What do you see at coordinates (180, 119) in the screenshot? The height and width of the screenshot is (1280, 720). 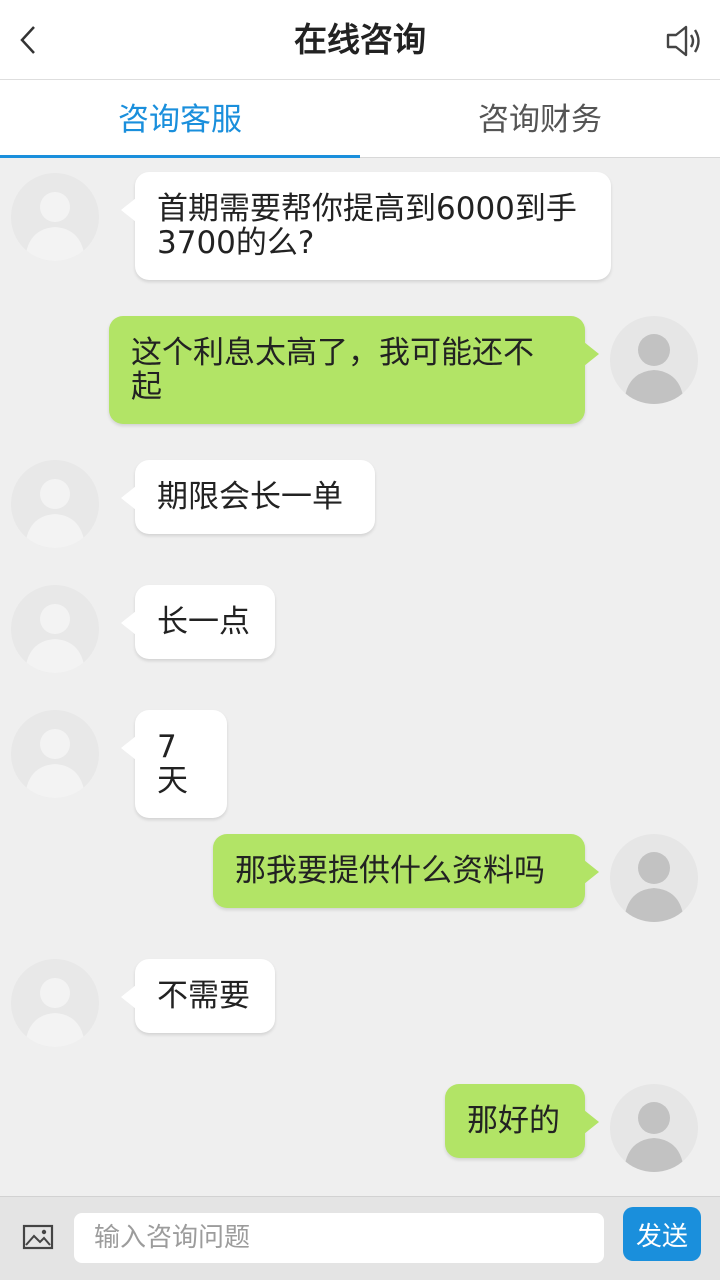 I see `tab-customer-service: 咨询客服` at bounding box center [180, 119].